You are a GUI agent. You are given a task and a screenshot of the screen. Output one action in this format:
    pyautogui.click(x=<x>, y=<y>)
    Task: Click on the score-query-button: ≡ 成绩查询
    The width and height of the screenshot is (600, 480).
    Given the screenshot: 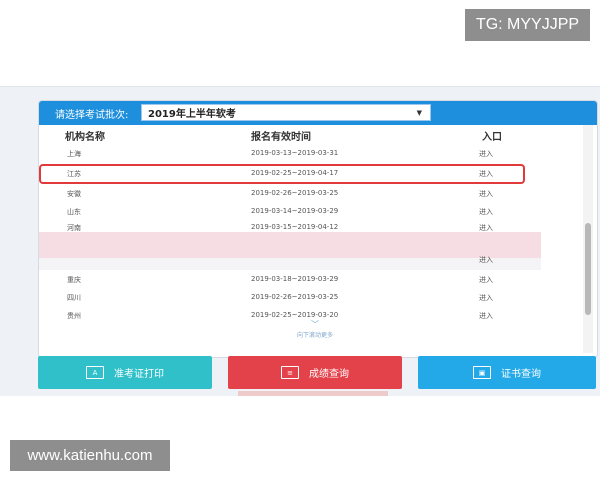 What is the action you would take?
    pyautogui.click(x=315, y=372)
    